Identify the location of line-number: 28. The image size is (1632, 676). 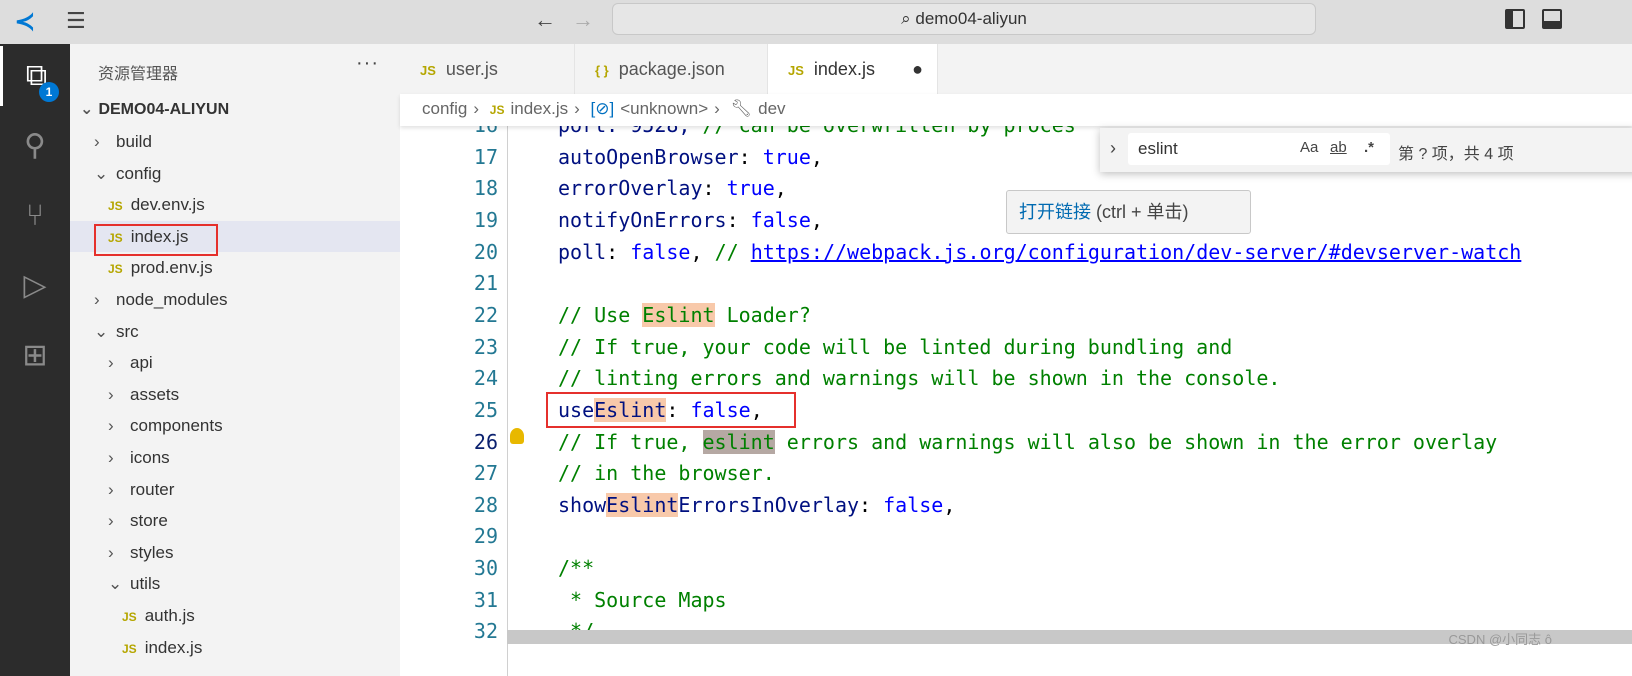
(485, 504).